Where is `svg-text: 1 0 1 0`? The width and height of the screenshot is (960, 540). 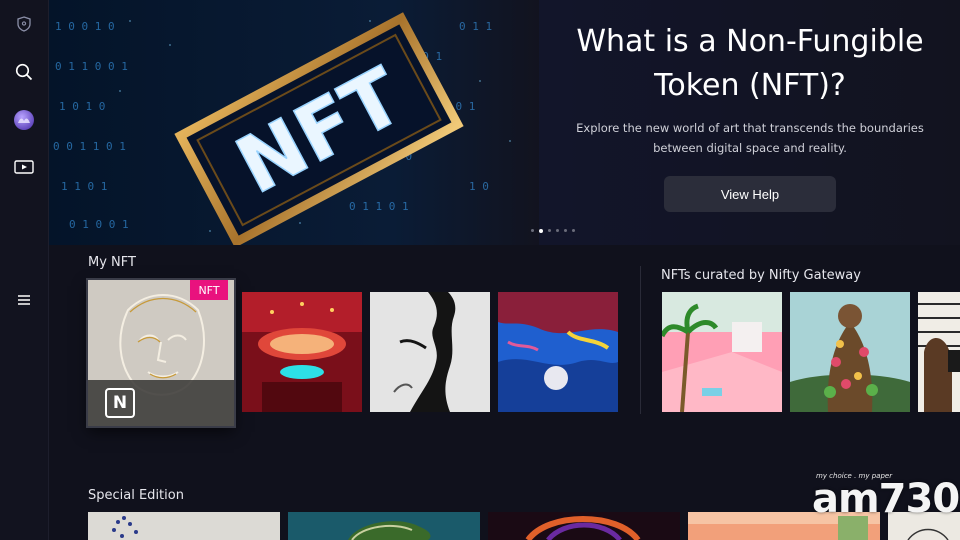 svg-text: 1 0 1 0 is located at coordinates (82, 106).